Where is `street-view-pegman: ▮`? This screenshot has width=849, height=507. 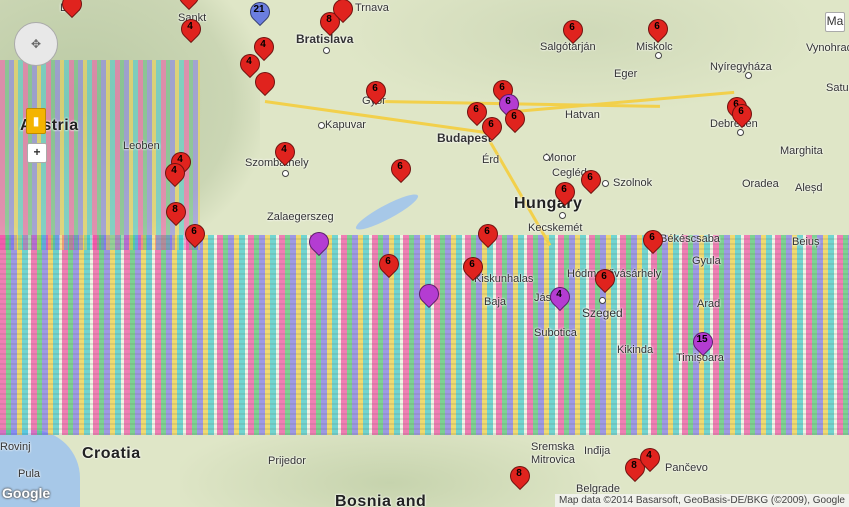
street-view-pegman: ▮ is located at coordinates (36, 121).